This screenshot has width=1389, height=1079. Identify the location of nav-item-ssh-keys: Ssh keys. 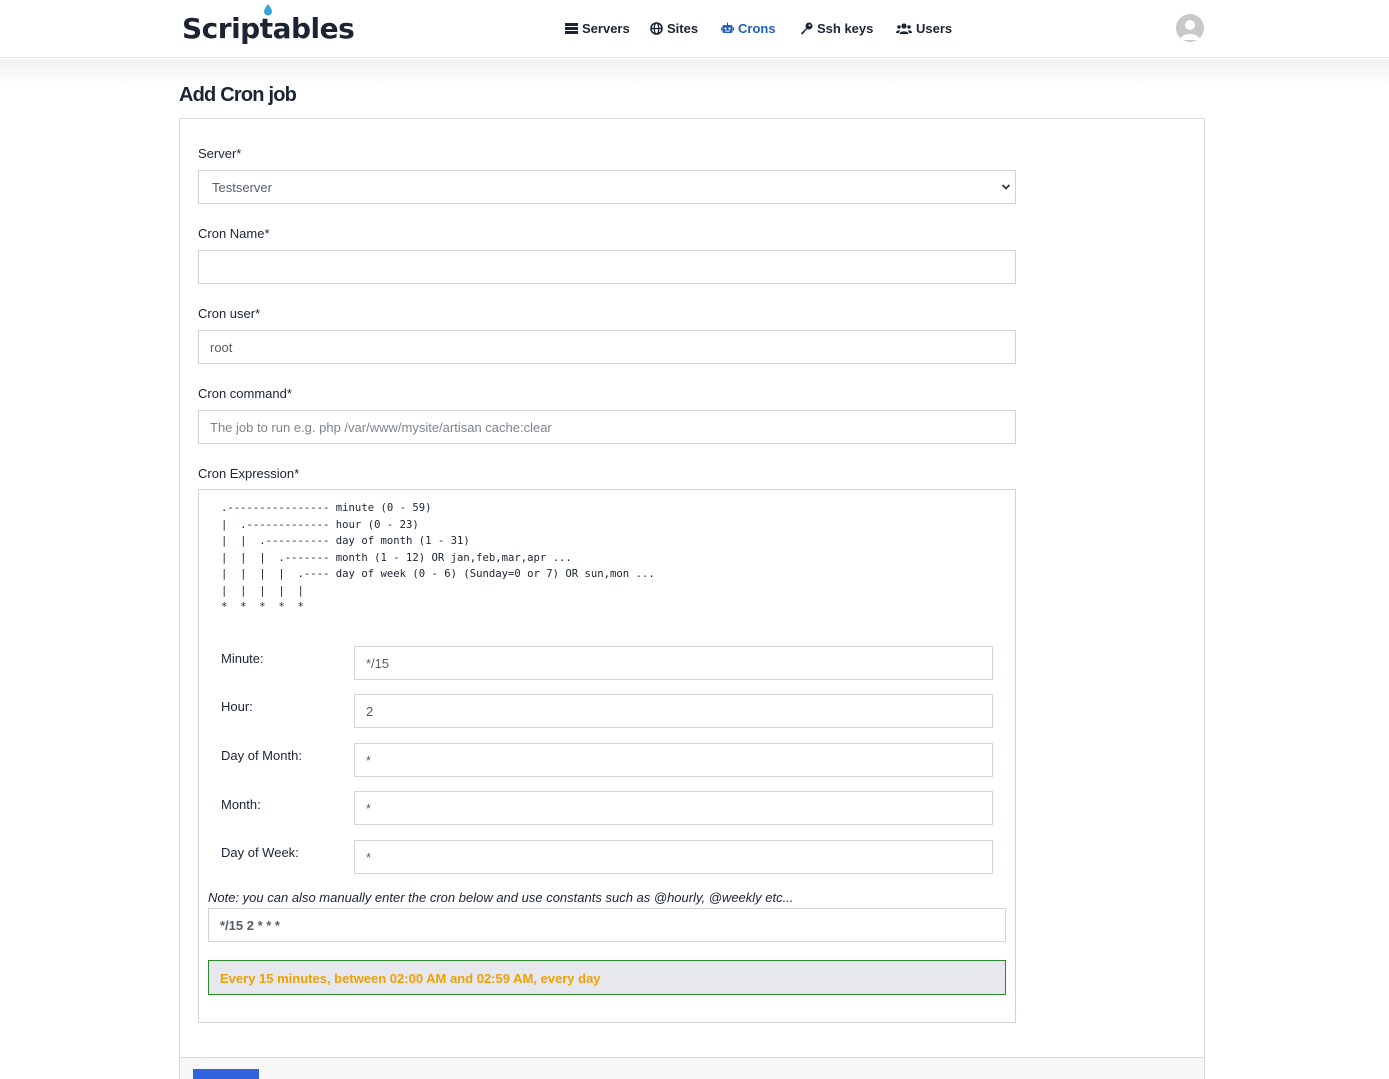
(836, 28).